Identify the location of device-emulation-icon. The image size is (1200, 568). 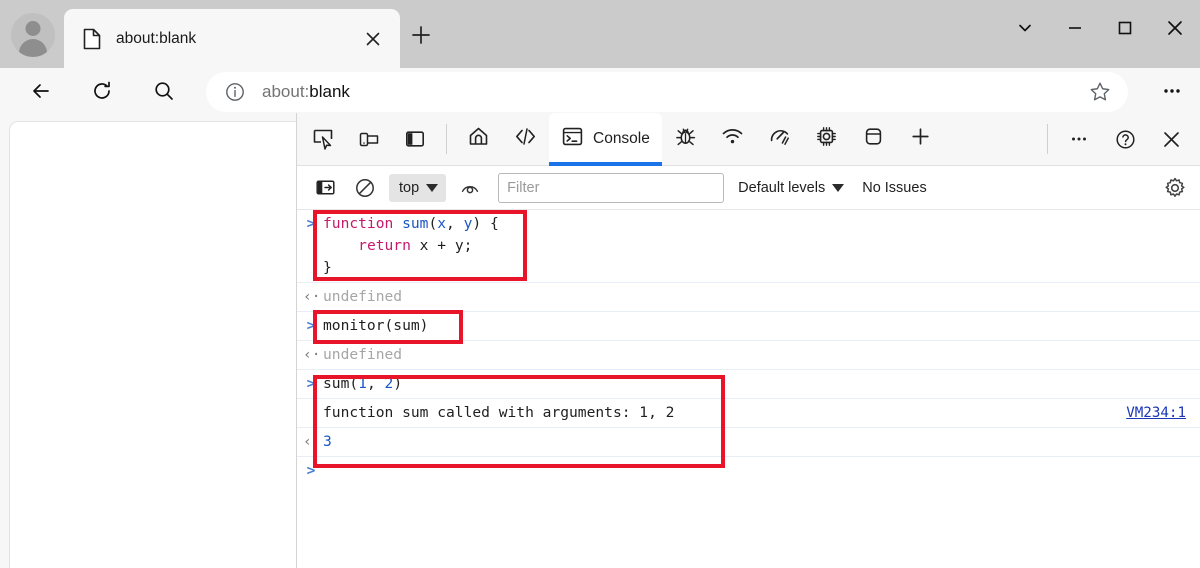
(369, 139).